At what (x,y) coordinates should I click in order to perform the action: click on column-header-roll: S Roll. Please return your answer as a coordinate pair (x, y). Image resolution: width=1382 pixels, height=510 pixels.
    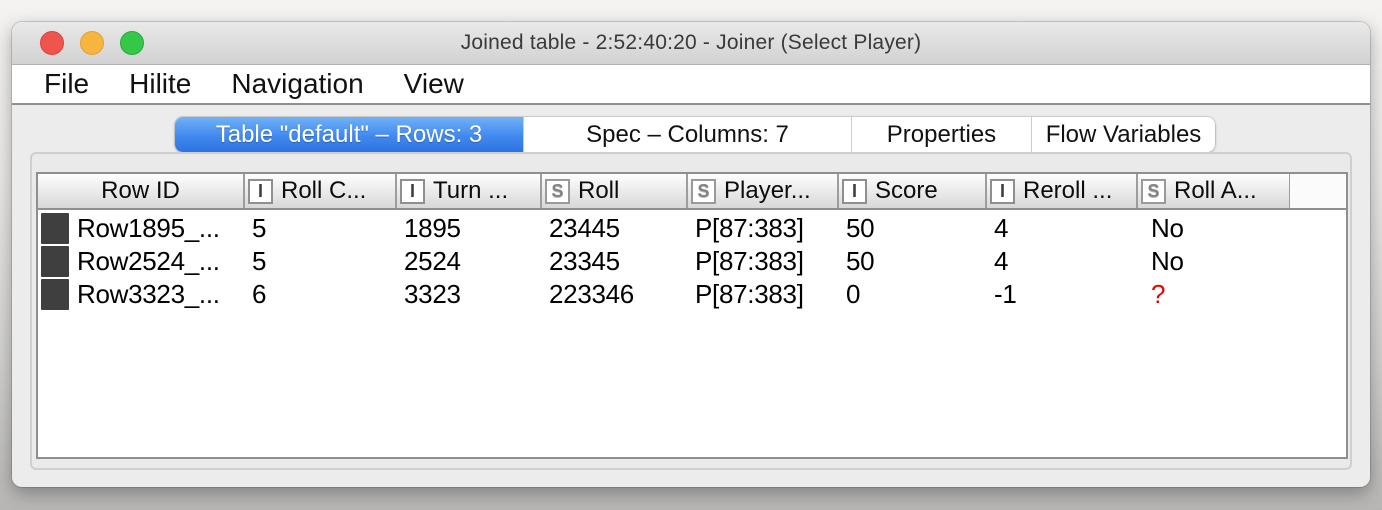
    Looking at the image, I should click on (614, 191).